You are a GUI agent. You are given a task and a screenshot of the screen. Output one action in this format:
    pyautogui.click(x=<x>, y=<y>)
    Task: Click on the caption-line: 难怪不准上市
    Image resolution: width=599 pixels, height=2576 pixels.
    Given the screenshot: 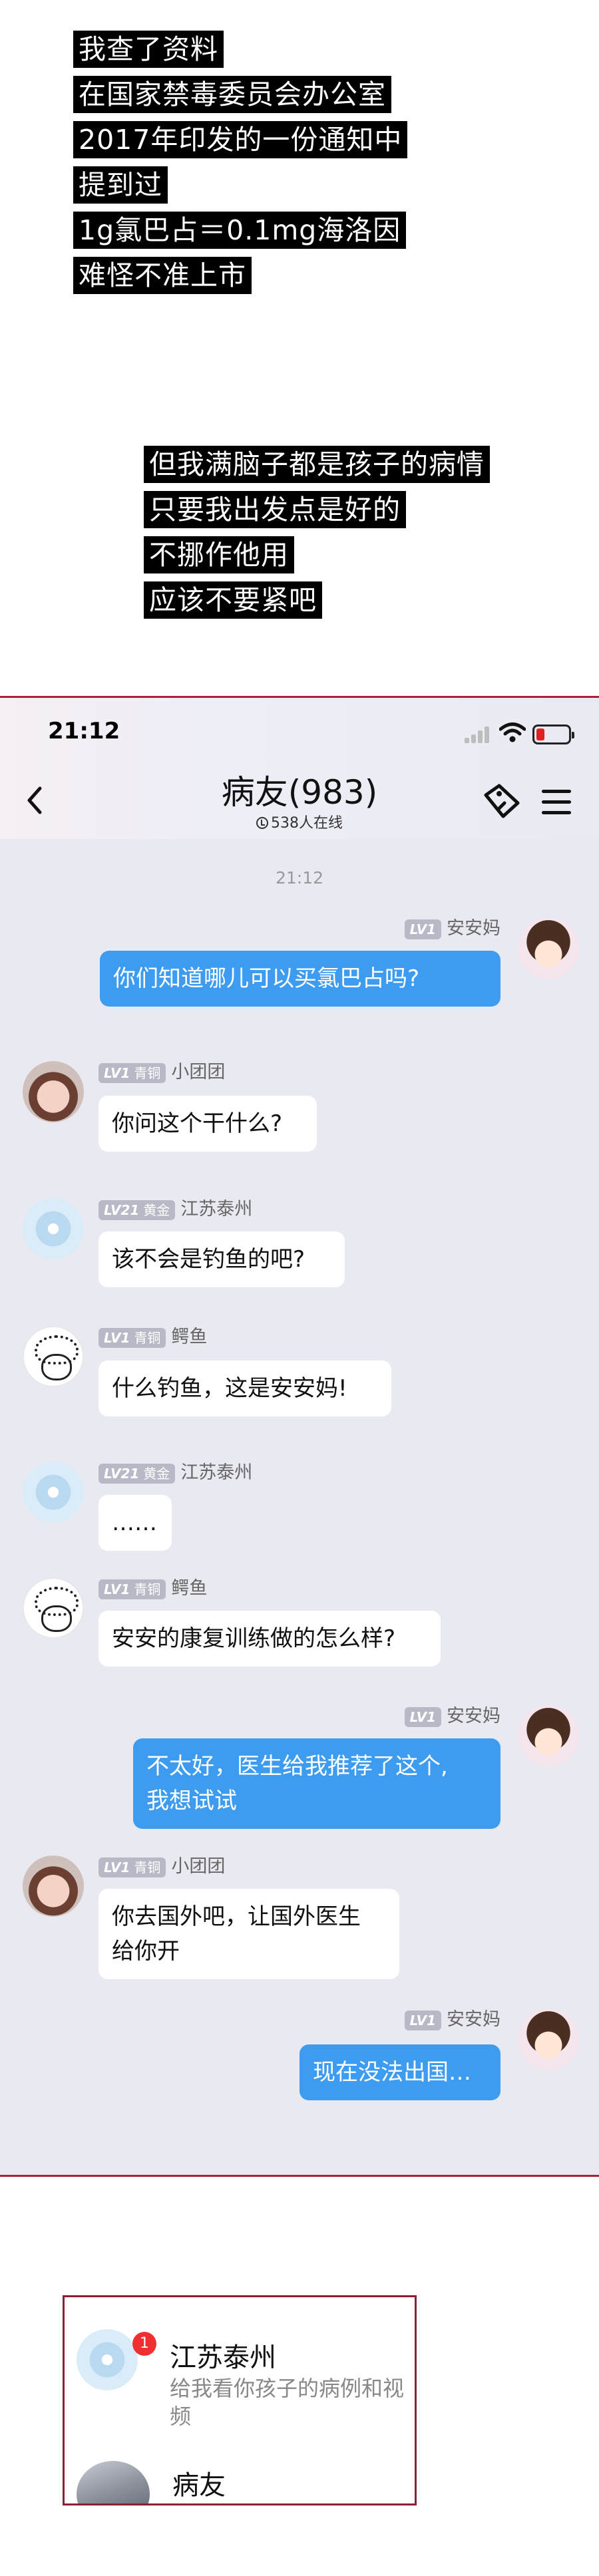 What is the action you would take?
    pyautogui.click(x=162, y=275)
    